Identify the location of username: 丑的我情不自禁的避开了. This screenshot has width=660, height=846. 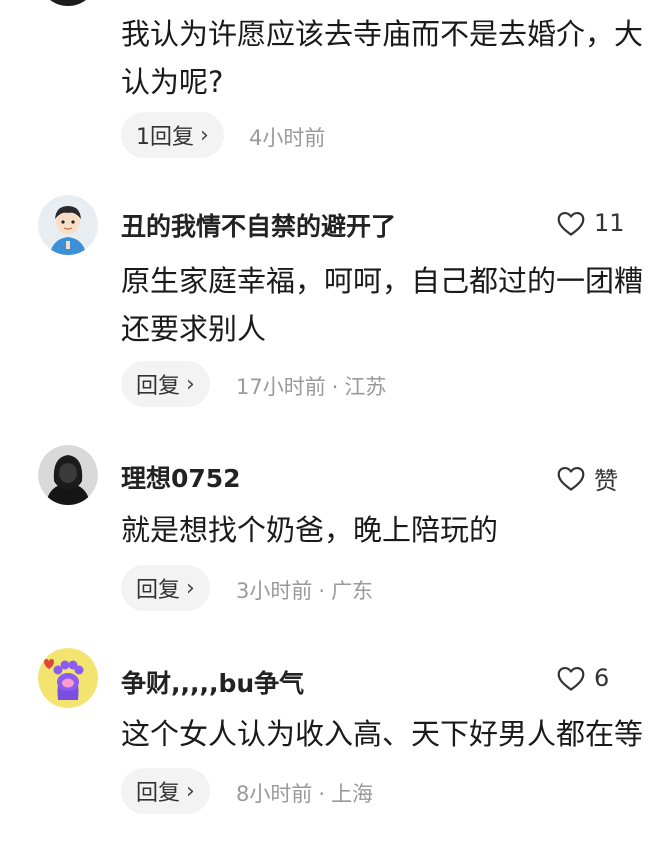
(258, 225).